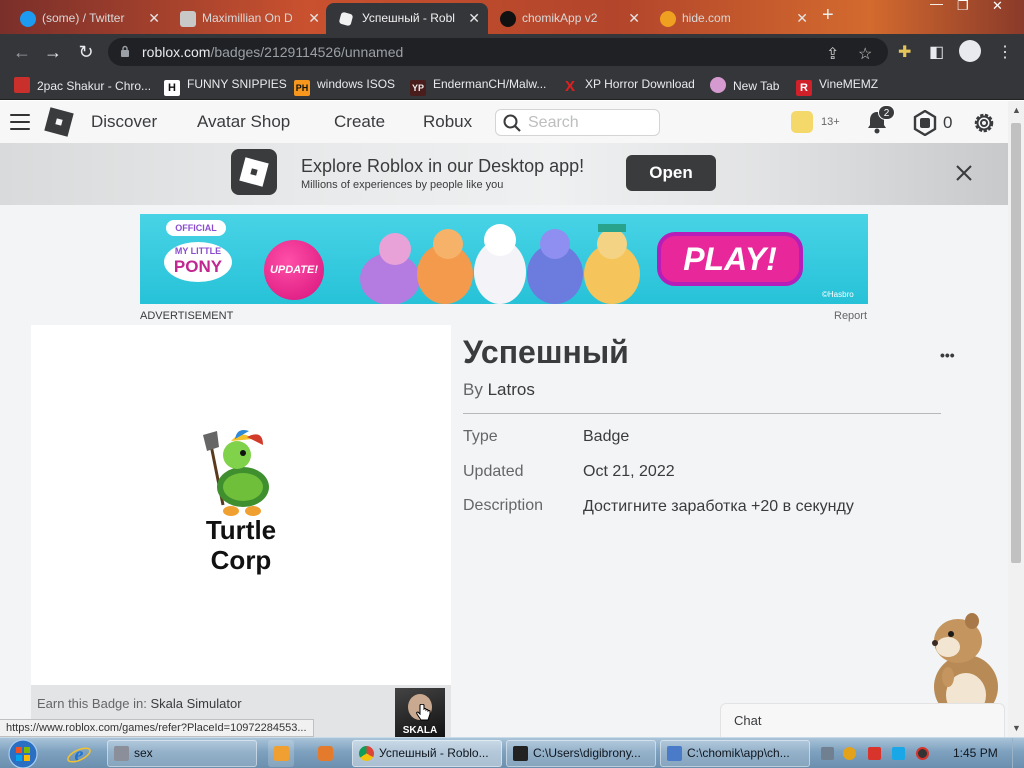 This screenshot has width=1024, height=768. What do you see at coordinates (874, 753) in the screenshot?
I see `tray-flag-icon` at bounding box center [874, 753].